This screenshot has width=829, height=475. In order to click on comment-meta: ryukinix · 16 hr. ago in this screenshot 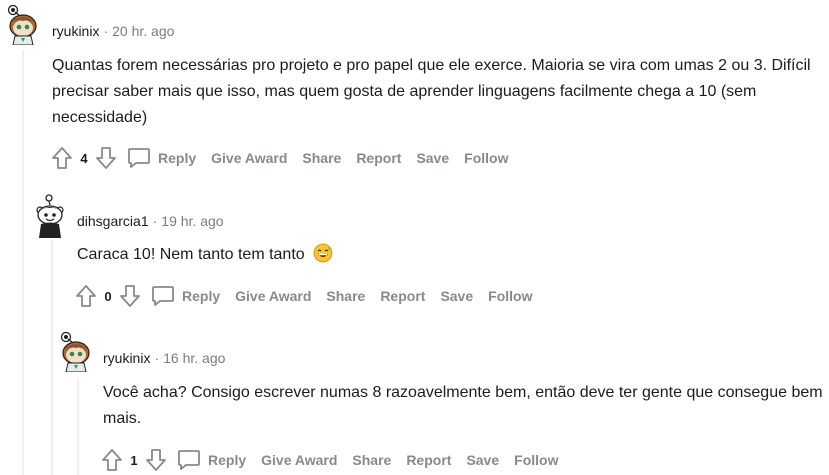, I will do `click(164, 358)`.